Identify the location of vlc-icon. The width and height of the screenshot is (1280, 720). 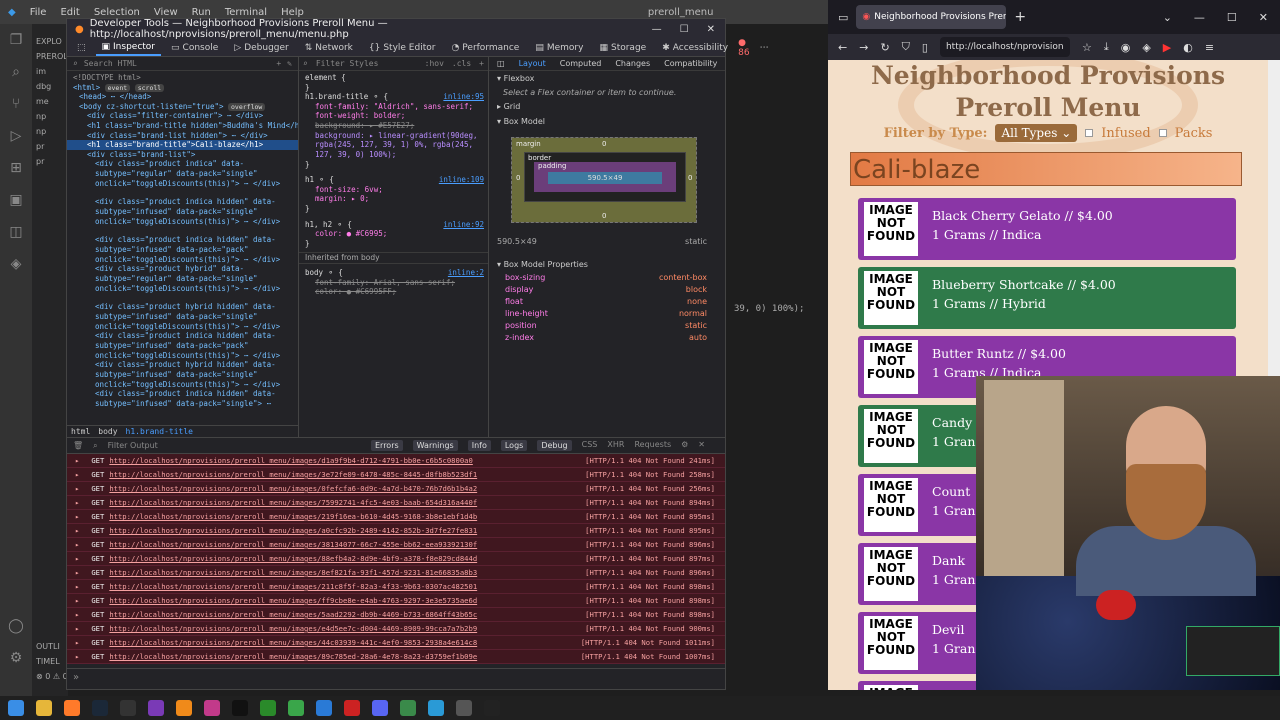
(184, 708).